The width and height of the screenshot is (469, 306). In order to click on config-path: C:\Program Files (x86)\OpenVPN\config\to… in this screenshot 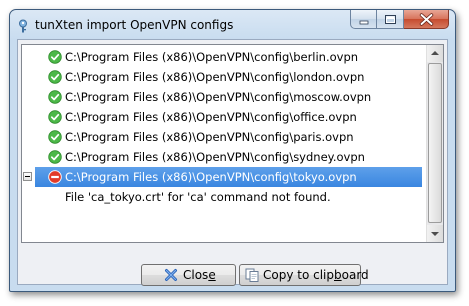, I will do `click(211, 177)`.